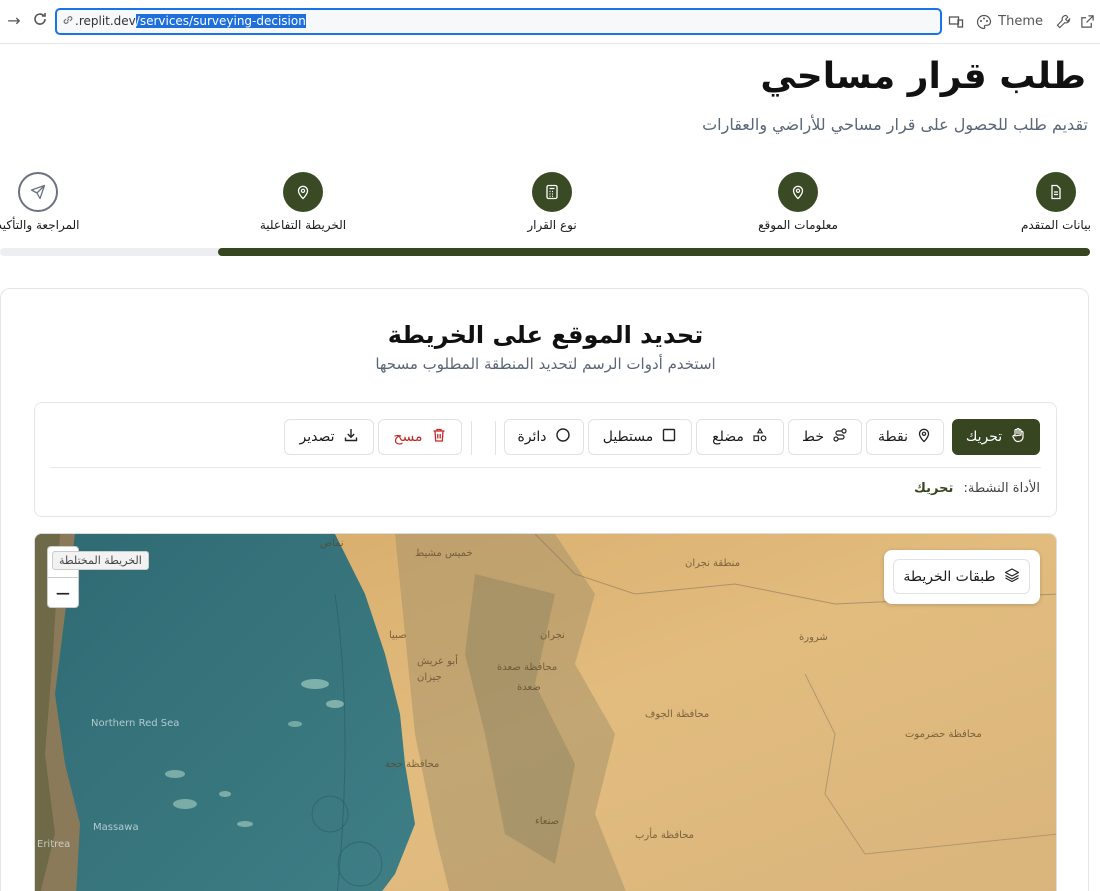 The height and width of the screenshot is (891, 1100). I want to click on address-bar: .replit.dev/services/surveying-decision, so click(498, 21).